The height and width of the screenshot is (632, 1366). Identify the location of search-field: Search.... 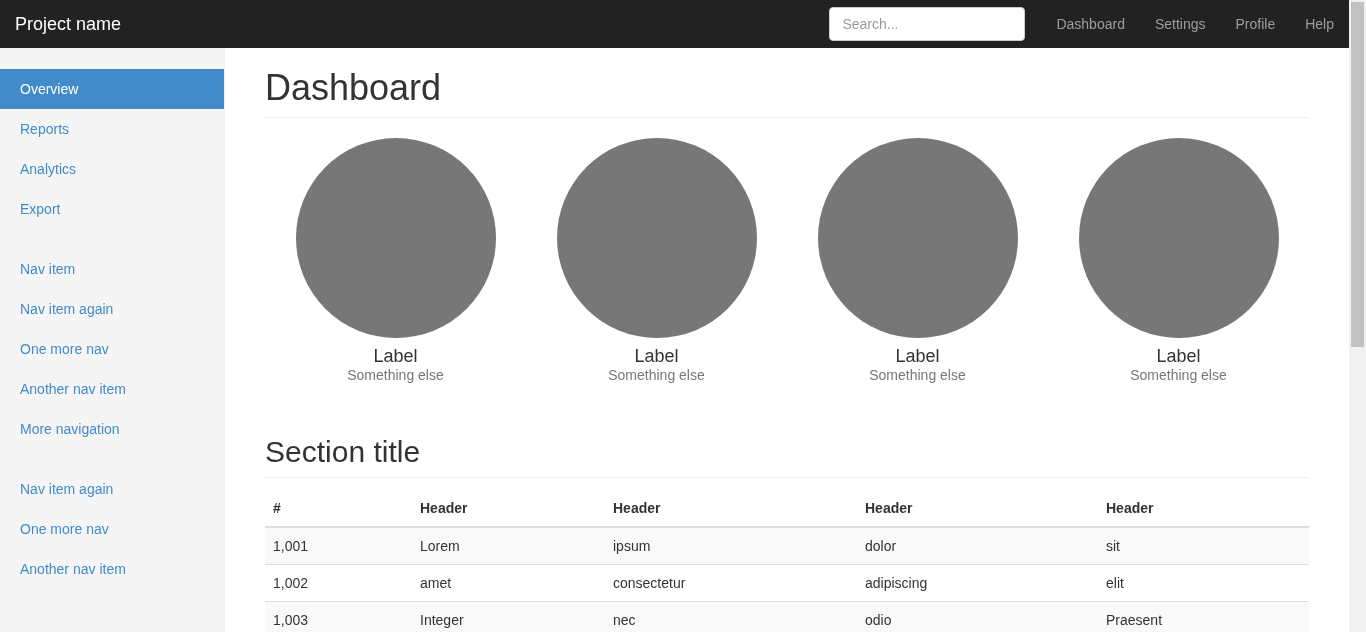
(927, 24).